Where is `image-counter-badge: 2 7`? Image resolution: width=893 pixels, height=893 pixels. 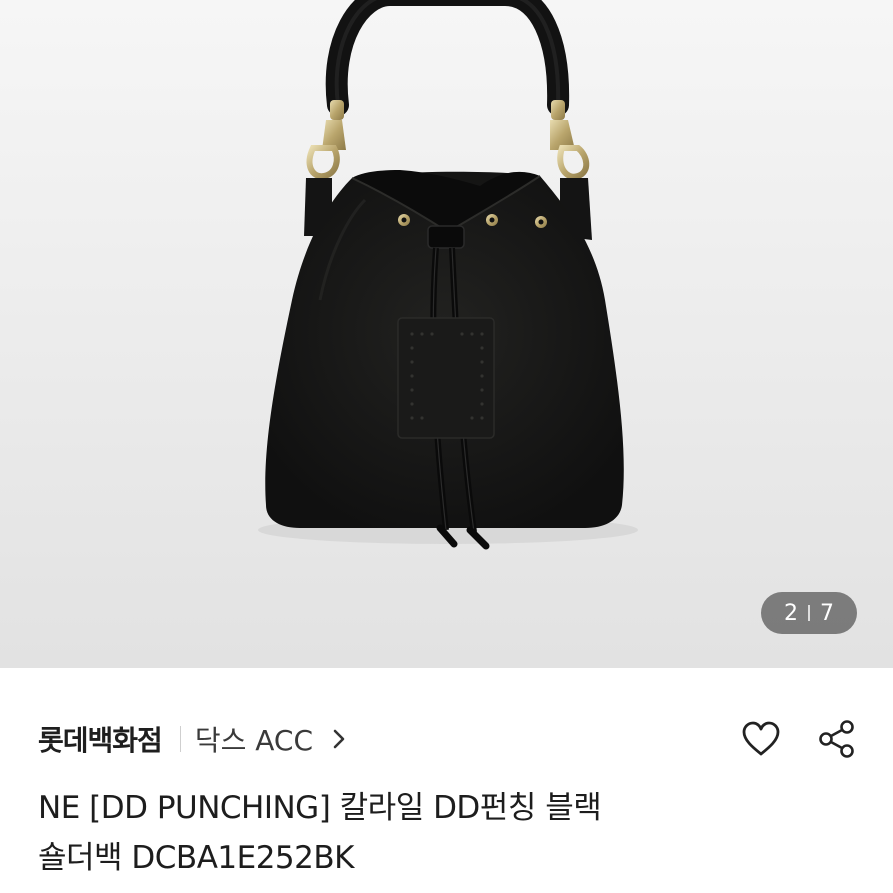 image-counter-badge: 2 7 is located at coordinates (809, 613).